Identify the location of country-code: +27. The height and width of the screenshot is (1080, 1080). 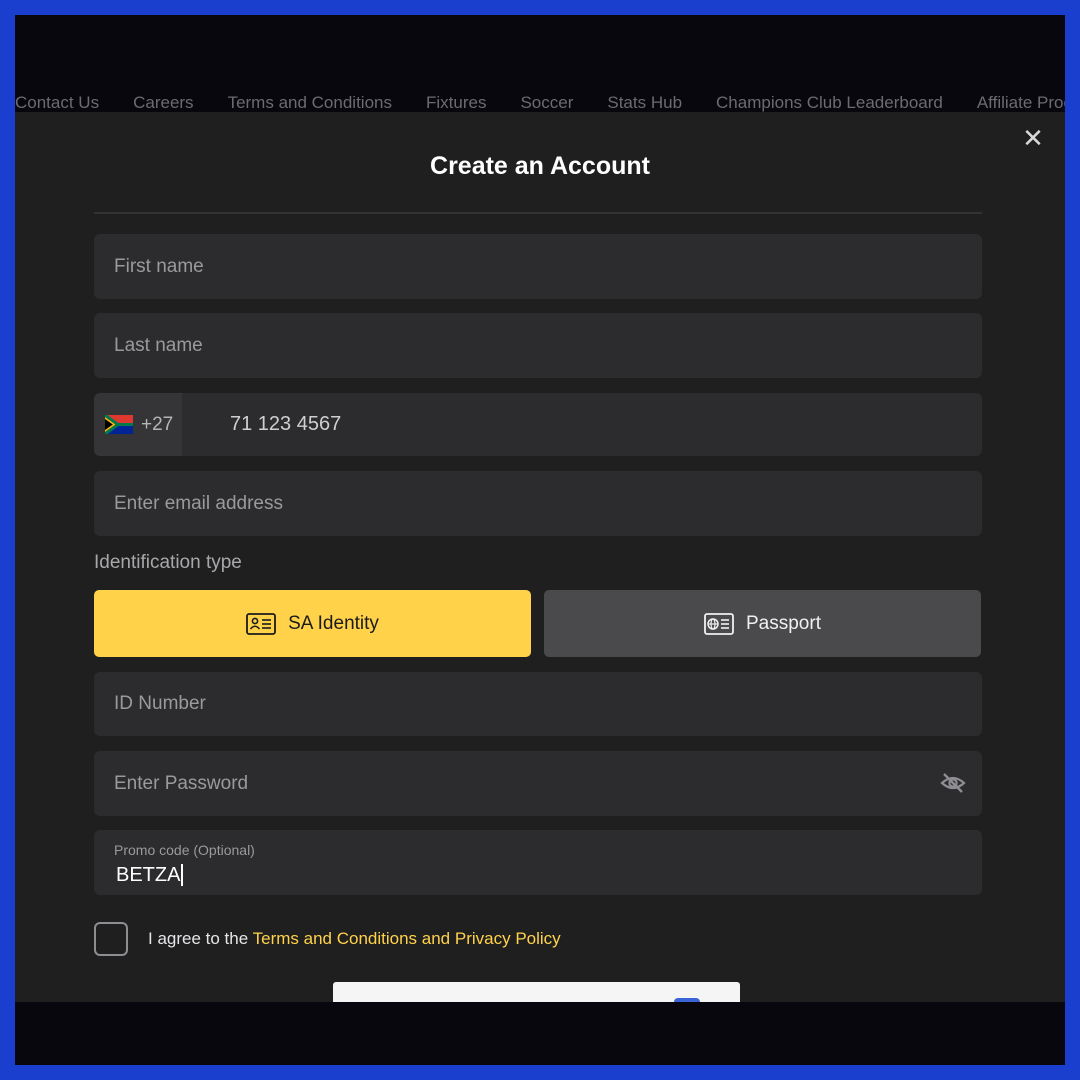
(157, 424).